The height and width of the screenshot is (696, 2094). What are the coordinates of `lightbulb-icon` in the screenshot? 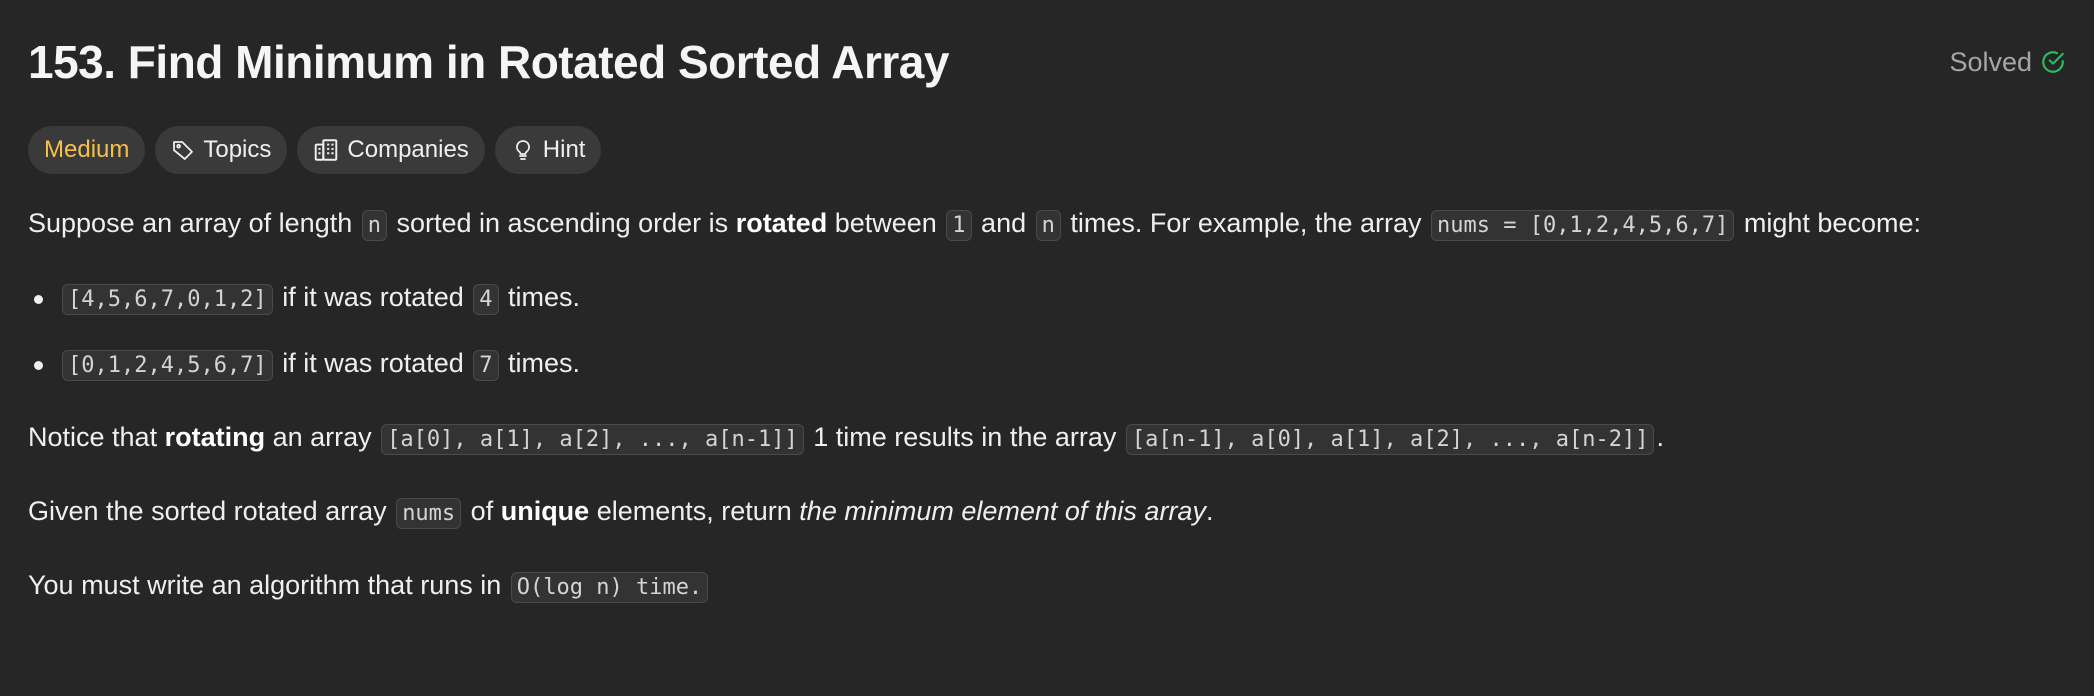 It's located at (523, 150).